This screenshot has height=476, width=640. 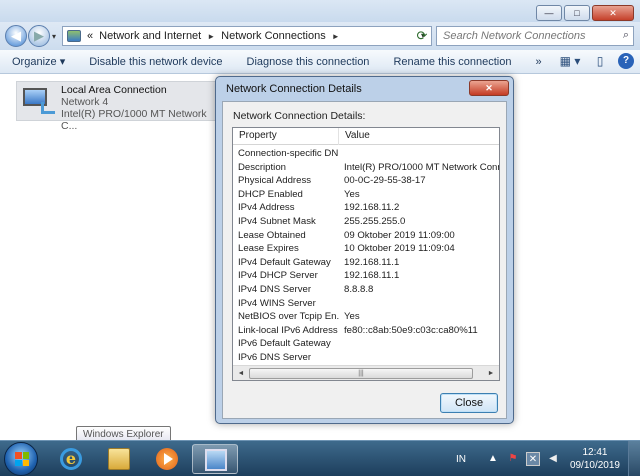 I want to click on taskbar-internet-explorer: e, so click(x=71, y=459).